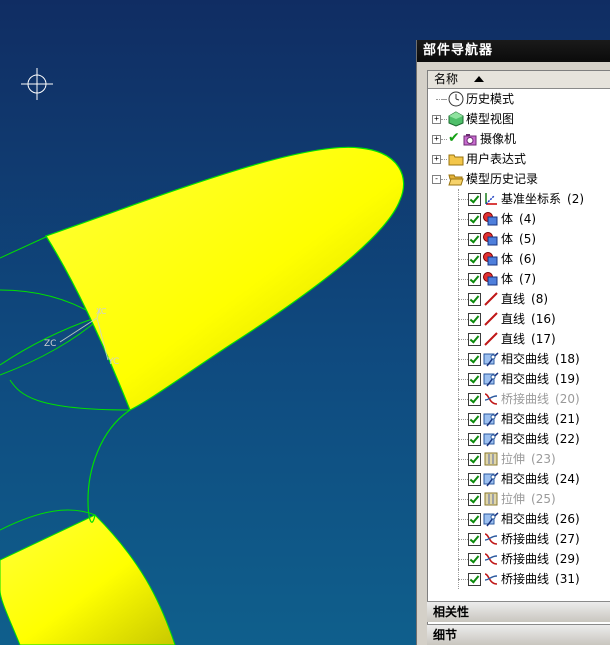 The height and width of the screenshot is (645, 610). I want to click on tree-node-clock: 历史模式, so click(519, 99).